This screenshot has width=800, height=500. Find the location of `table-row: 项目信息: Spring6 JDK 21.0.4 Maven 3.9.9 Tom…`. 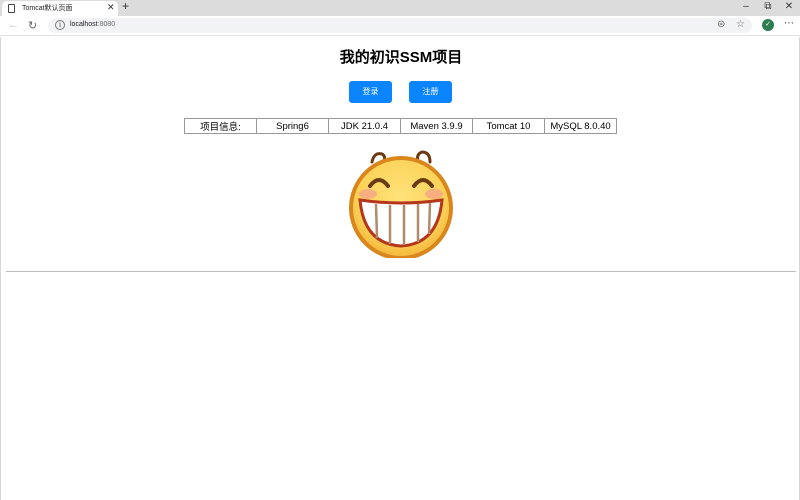

table-row: 项目信息: Spring6 JDK 21.0.4 Maven 3.9.9 Tom… is located at coordinates (400, 126).